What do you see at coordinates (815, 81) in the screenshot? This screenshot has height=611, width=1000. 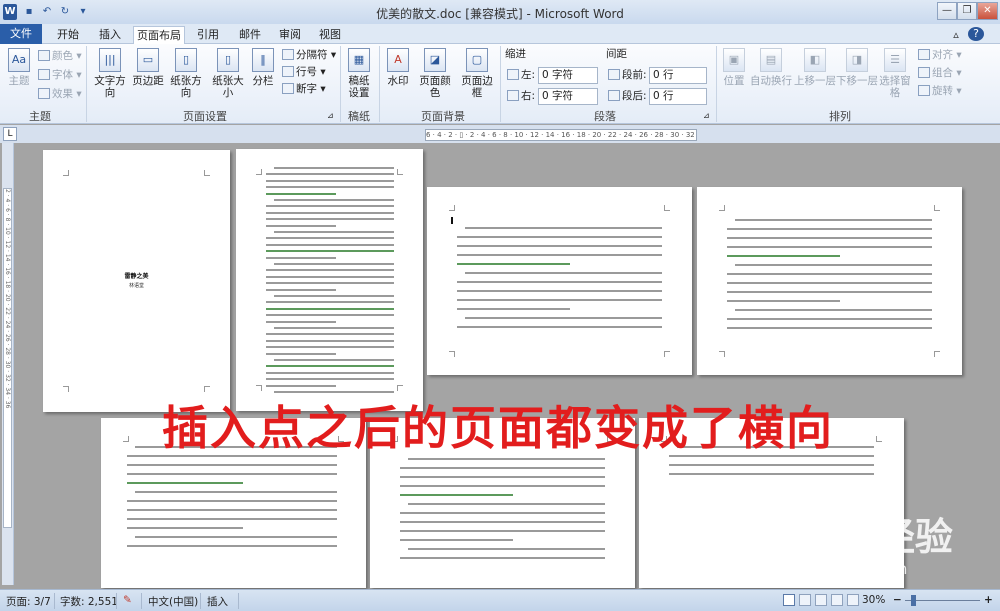 I see `bring-forward-label: 上移一层` at bounding box center [815, 81].